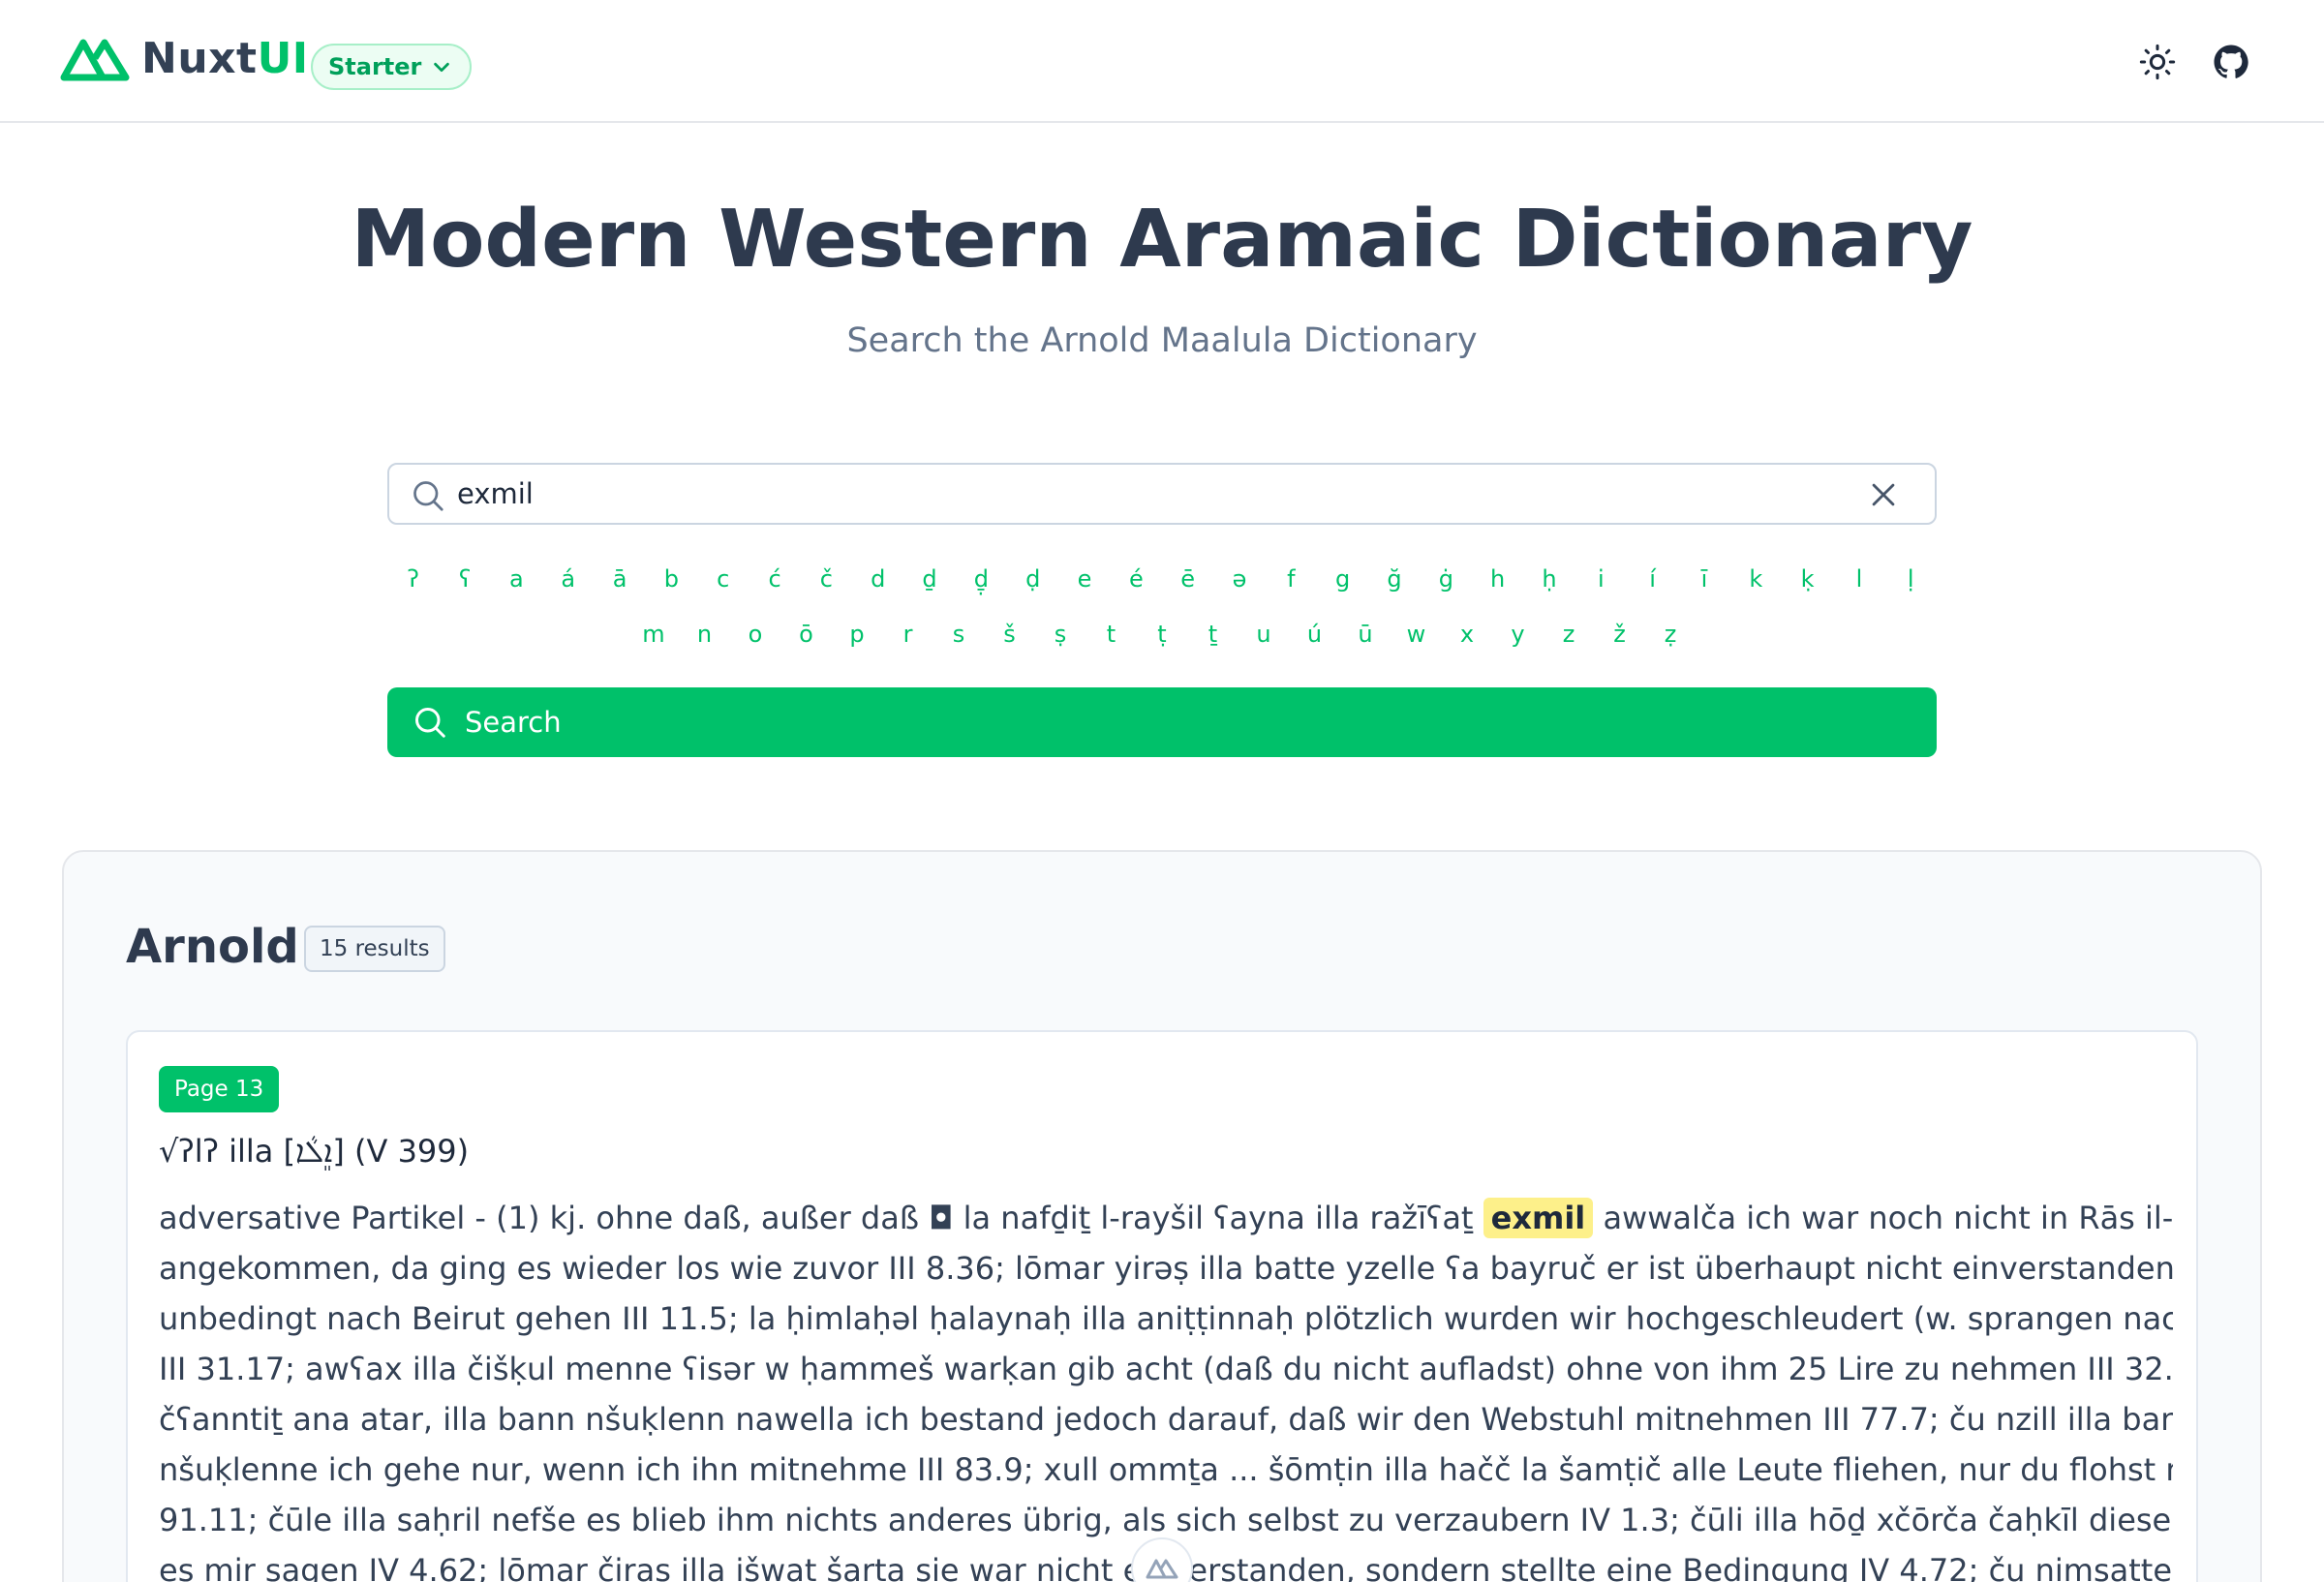 This screenshot has height=1582, width=2324. I want to click on alphabet-letter: ć, so click(775, 579).